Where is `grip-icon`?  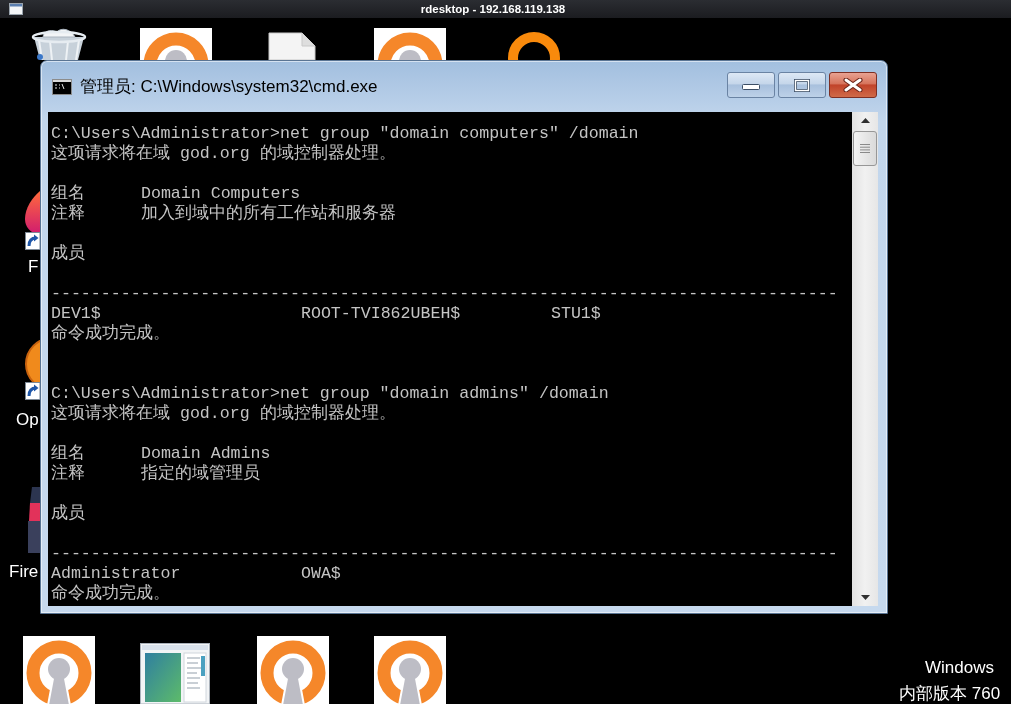
grip-icon is located at coordinates (865, 148).